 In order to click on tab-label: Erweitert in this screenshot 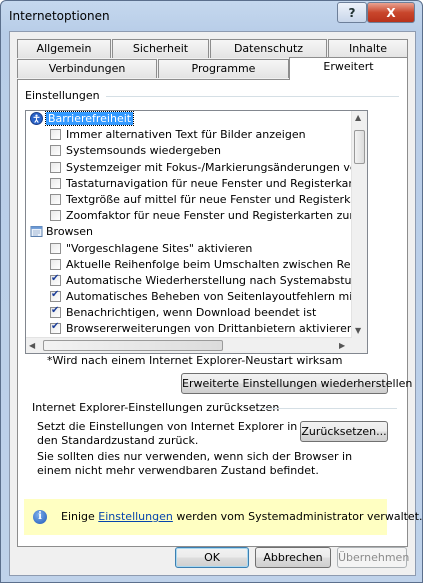, I will do `click(348, 66)`.